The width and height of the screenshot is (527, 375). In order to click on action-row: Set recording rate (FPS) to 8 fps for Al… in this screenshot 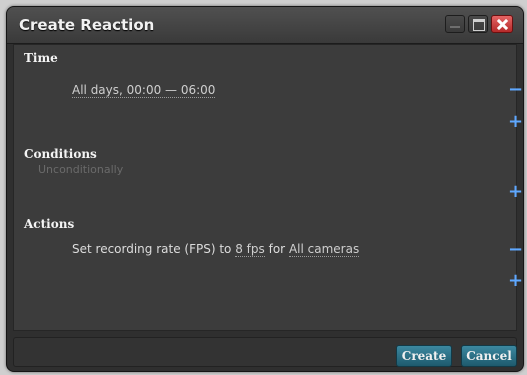, I will do `click(216, 249)`.